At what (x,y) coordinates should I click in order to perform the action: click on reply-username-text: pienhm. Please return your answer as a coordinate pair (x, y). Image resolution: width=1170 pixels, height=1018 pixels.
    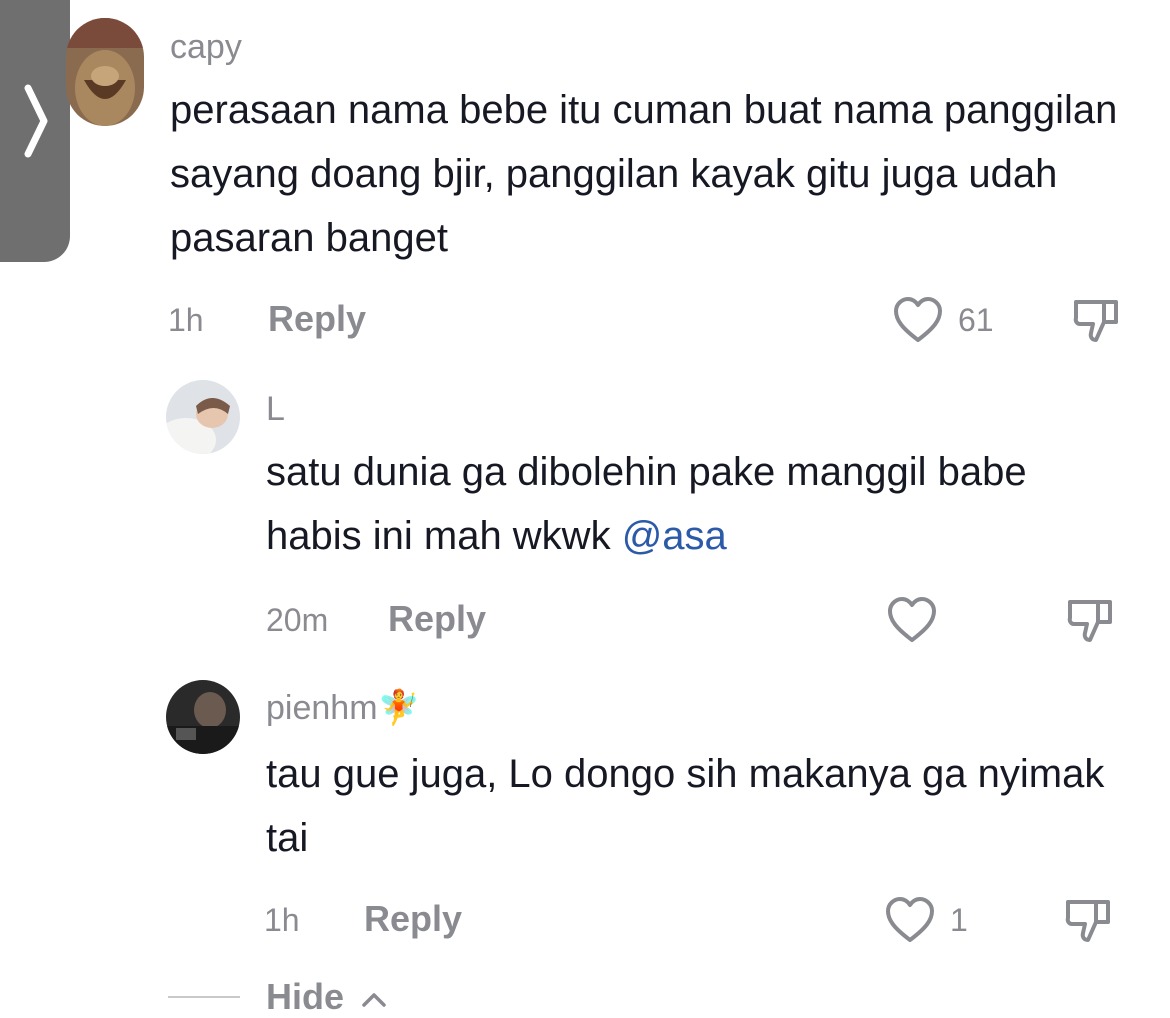
    Looking at the image, I should click on (322, 708).